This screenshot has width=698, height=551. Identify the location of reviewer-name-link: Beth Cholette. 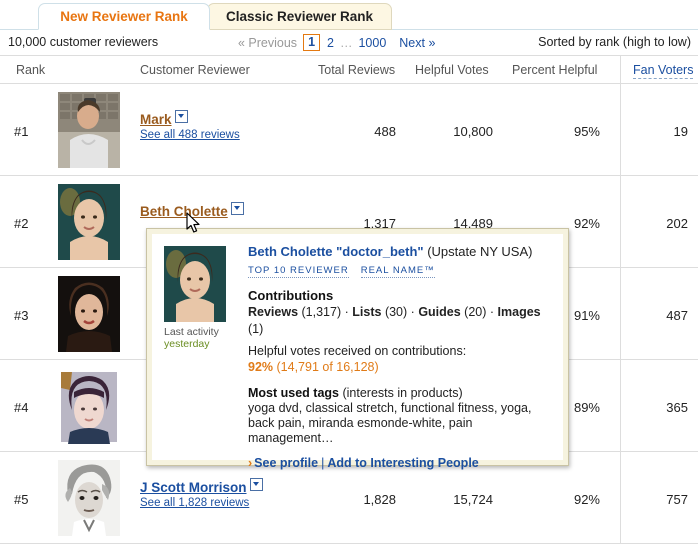
(184, 211).